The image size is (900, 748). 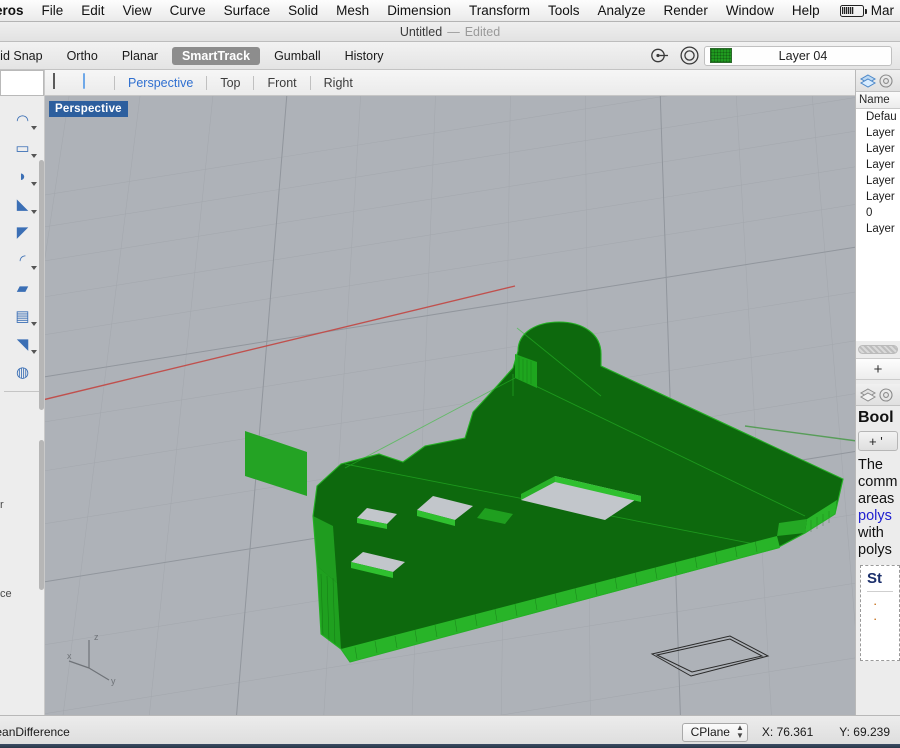 What do you see at coordinates (874, 578) in the screenshot?
I see `help-card-title: St` at bounding box center [874, 578].